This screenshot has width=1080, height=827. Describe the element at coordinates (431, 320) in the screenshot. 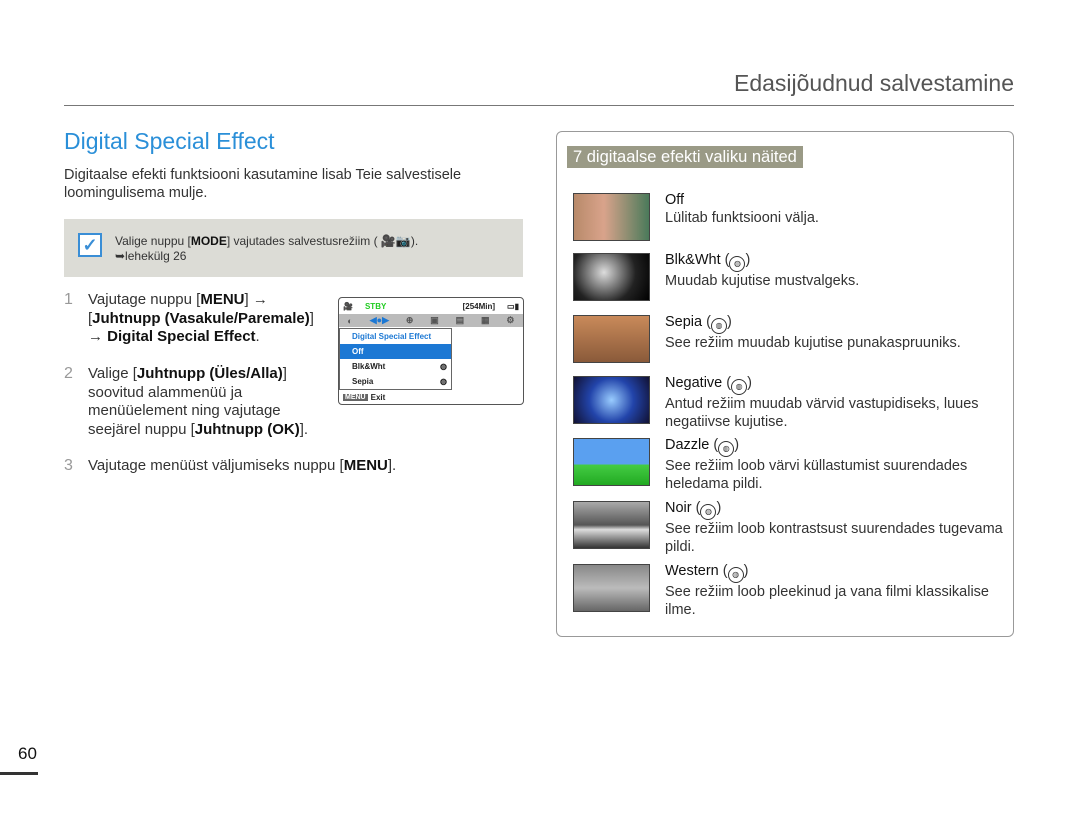

I see `menu-icon-bar: ◐ ◀●▶ ⊕ ▣ ▤ ▦ ⚙` at that location.